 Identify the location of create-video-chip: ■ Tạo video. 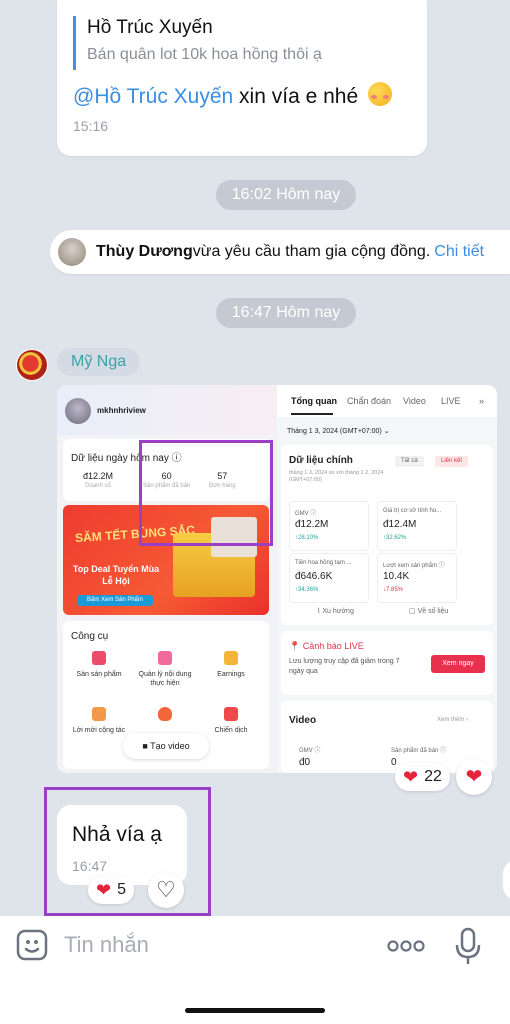
(166, 746).